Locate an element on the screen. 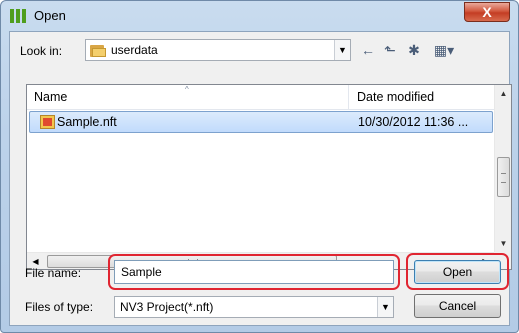 Image resolution: width=519 pixels, height=333 pixels. vertical-scroll-thumb is located at coordinates (503, 177).